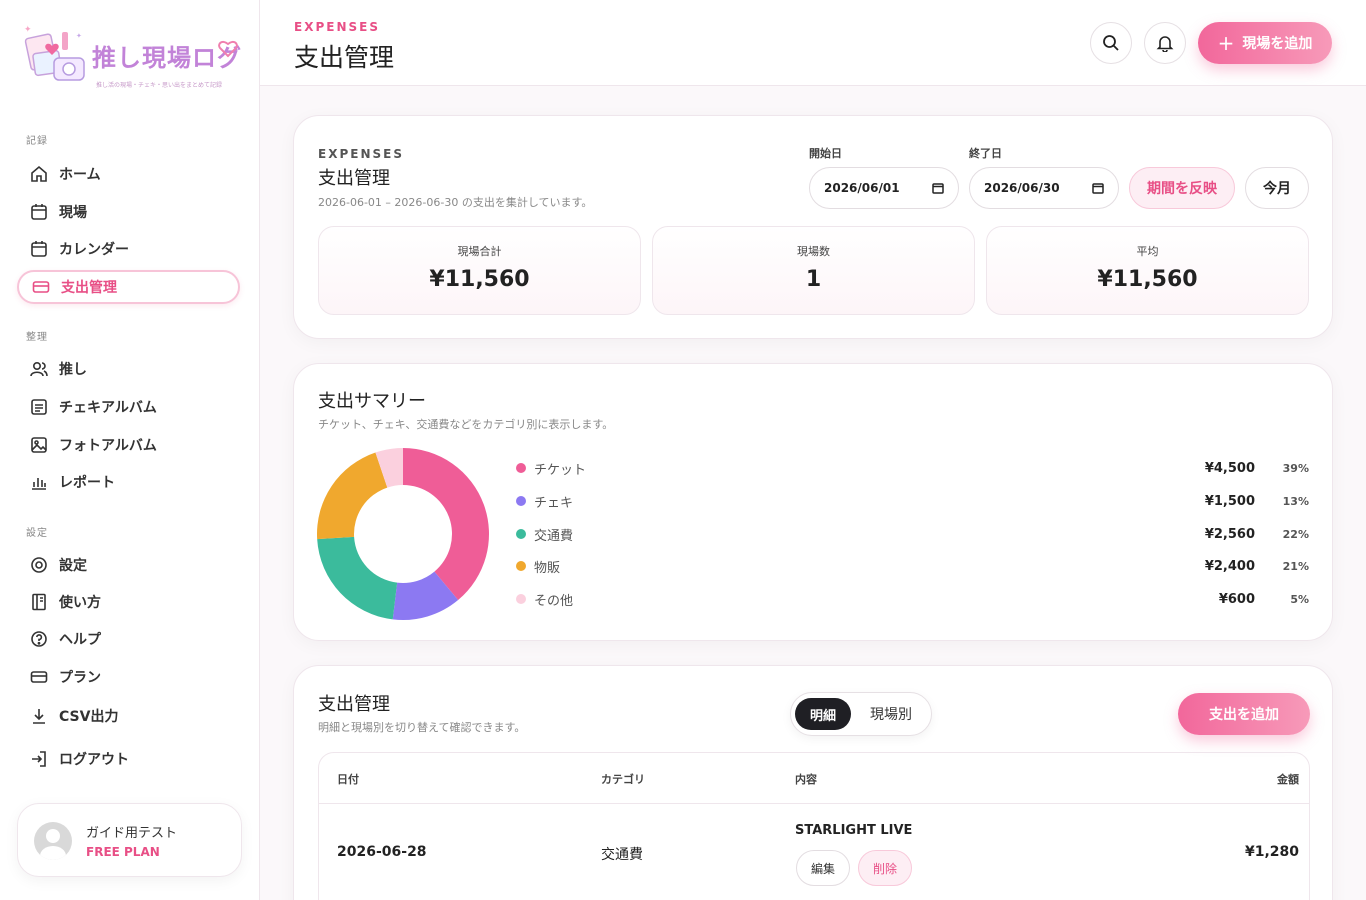  Describe the element at coordinates (884, 188) in the screenshot. I see `start-date-input: 2026/06/01` at that location.